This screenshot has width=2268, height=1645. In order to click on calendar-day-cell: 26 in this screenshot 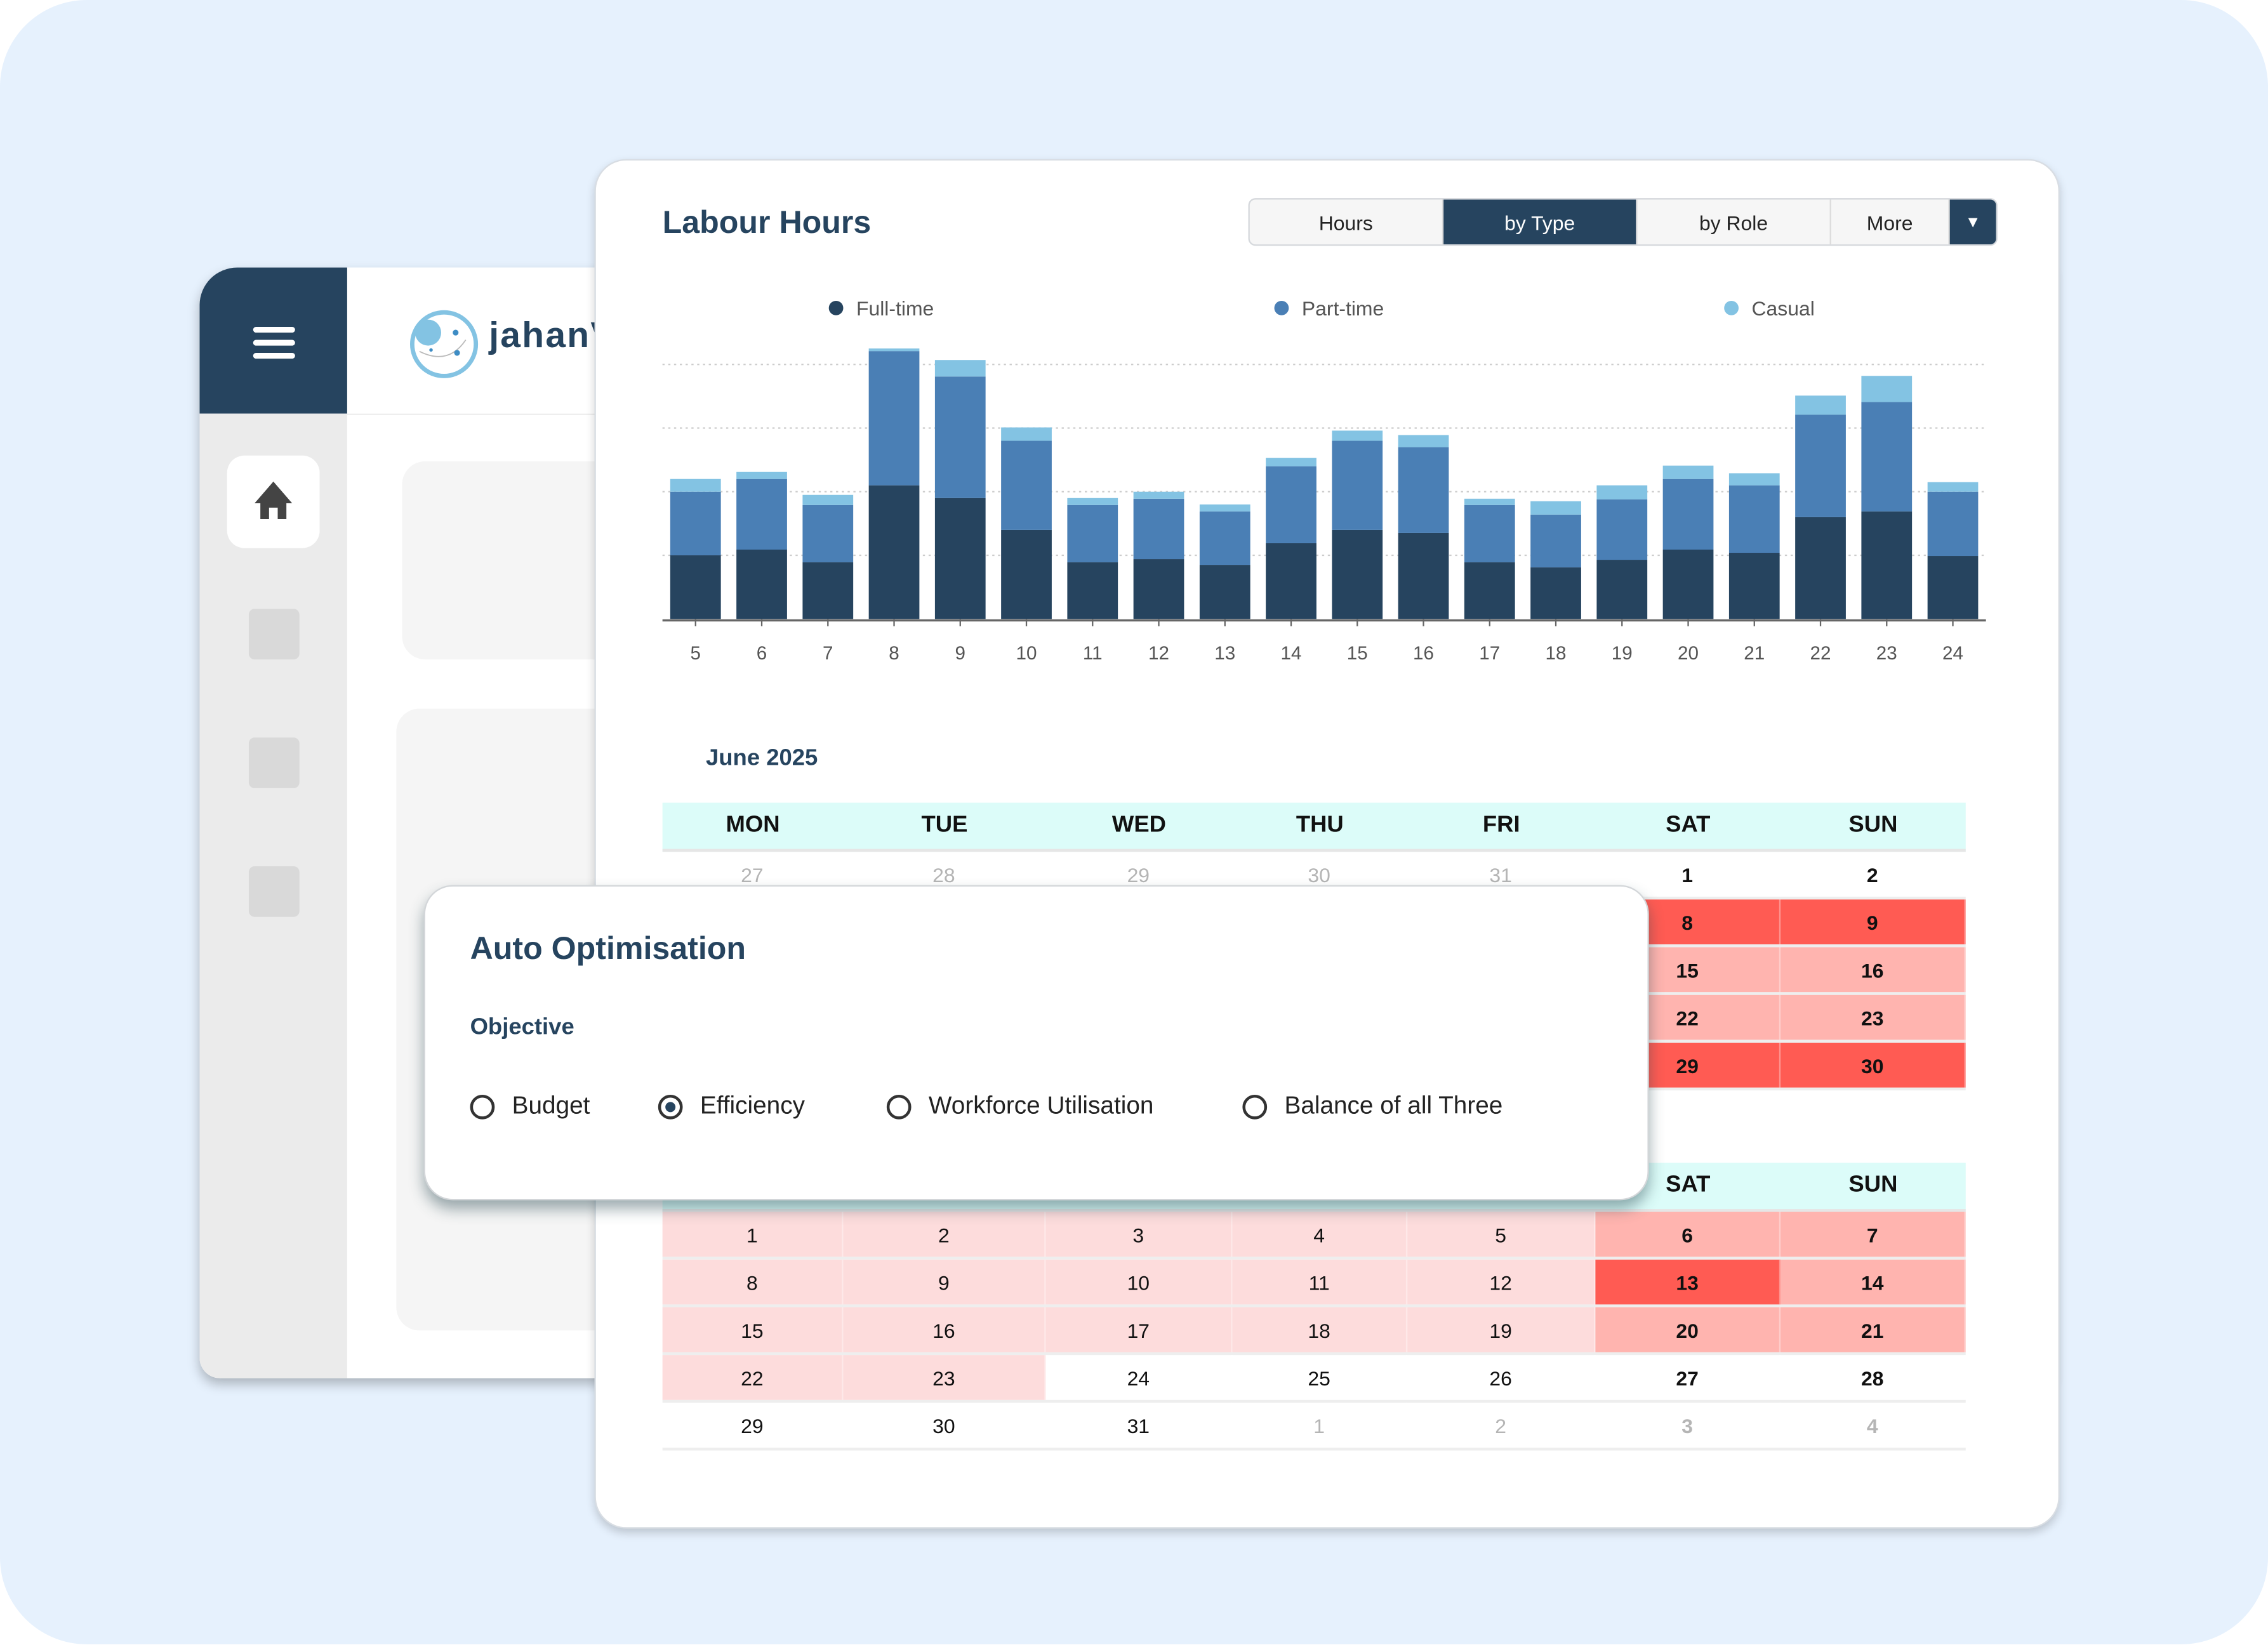, I will do `click(1501, 1378)`.